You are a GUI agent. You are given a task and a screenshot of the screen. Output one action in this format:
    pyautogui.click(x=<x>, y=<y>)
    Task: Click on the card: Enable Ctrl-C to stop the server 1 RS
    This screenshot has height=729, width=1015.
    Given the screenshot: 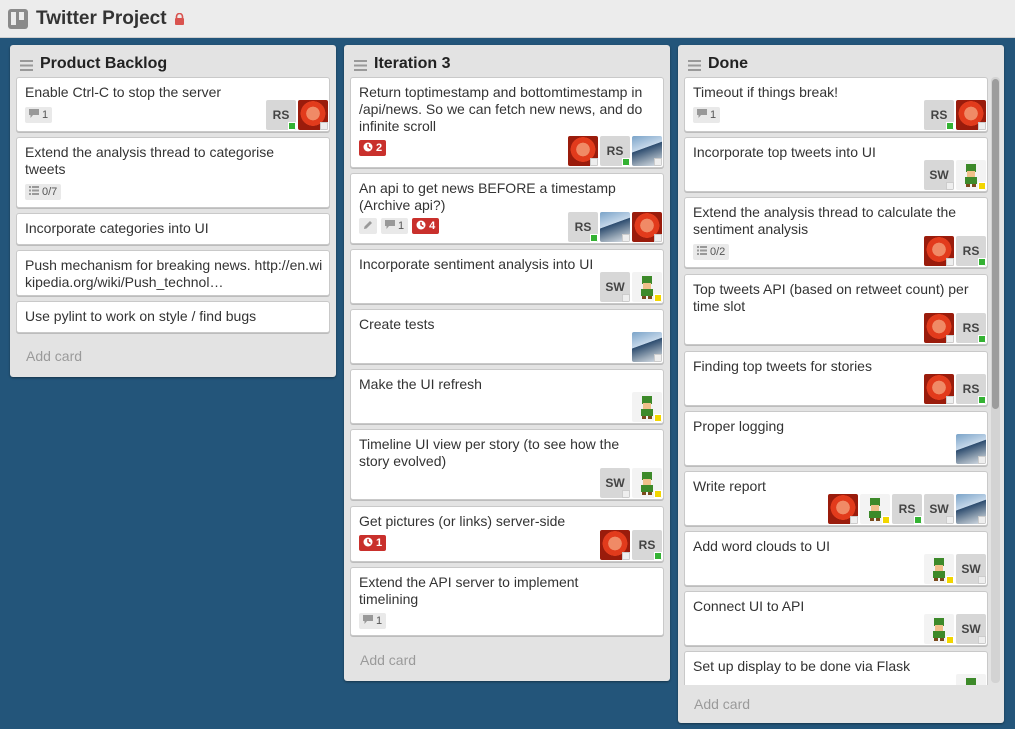 What is the action you would take?
    pyautogui.click(x=173, y=104)
    